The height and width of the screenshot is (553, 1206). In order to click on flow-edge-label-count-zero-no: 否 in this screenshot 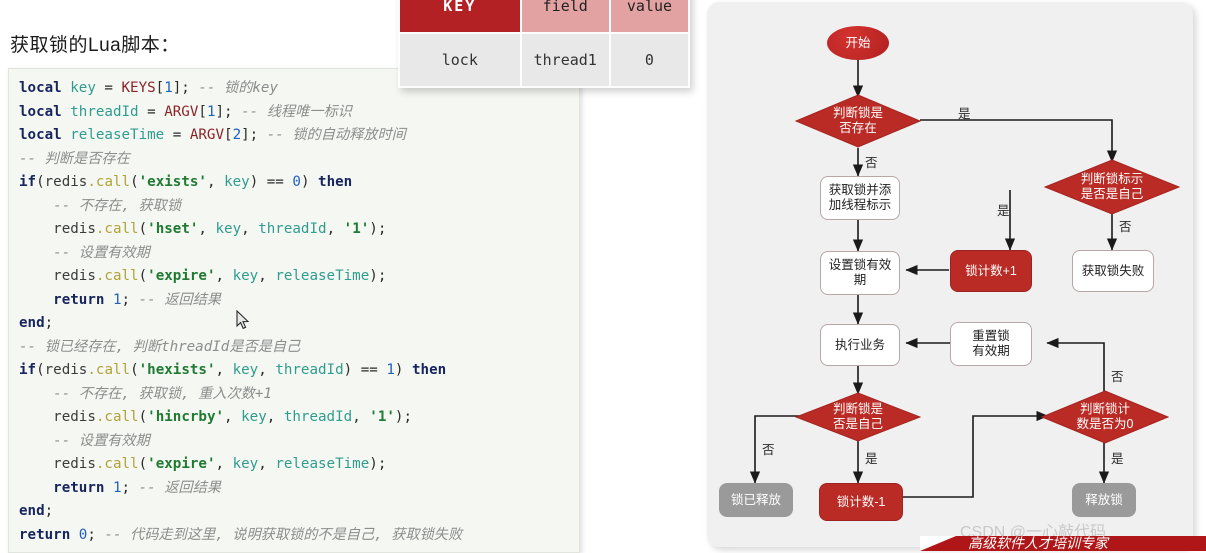, I will do `click(1117, 377)`.